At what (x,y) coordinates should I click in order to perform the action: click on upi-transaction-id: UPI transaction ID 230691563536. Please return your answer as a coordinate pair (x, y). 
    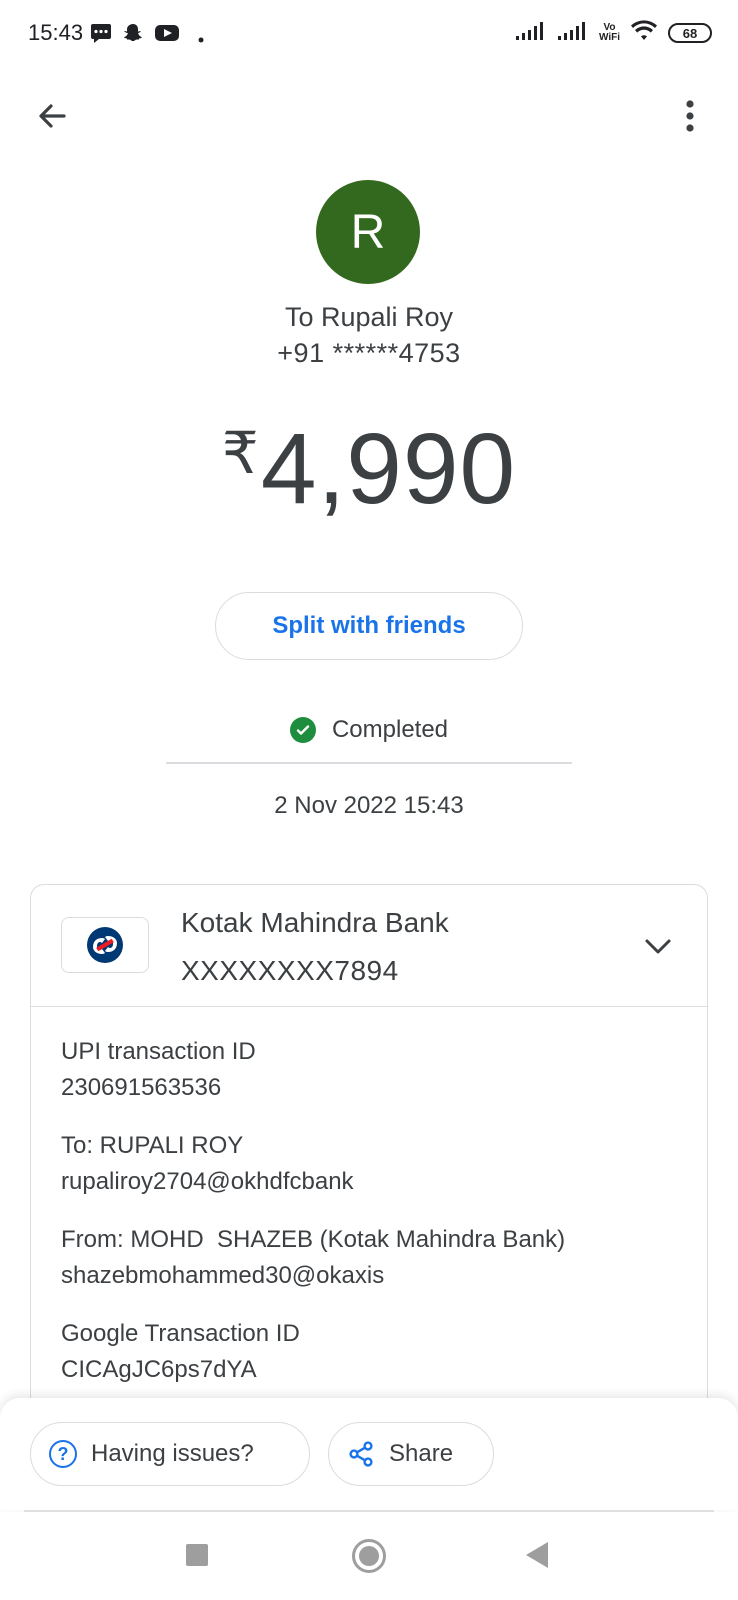
    Looking at the image, I should click on (374, 1071).